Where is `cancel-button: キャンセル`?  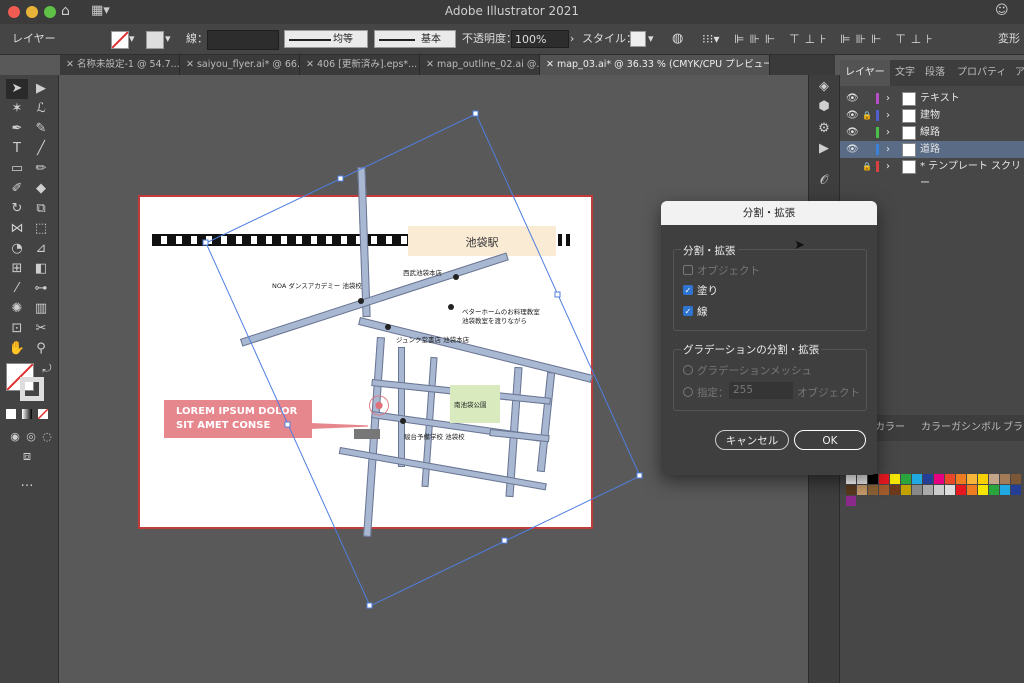 cancel-button: キャンセル is located at coordinates (752, 440).